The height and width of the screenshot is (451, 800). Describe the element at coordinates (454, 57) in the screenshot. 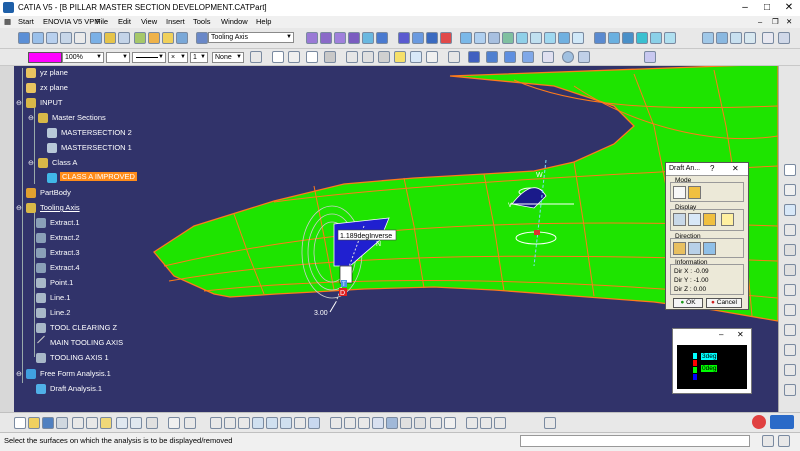

I see `text-tool-icon` at that location.